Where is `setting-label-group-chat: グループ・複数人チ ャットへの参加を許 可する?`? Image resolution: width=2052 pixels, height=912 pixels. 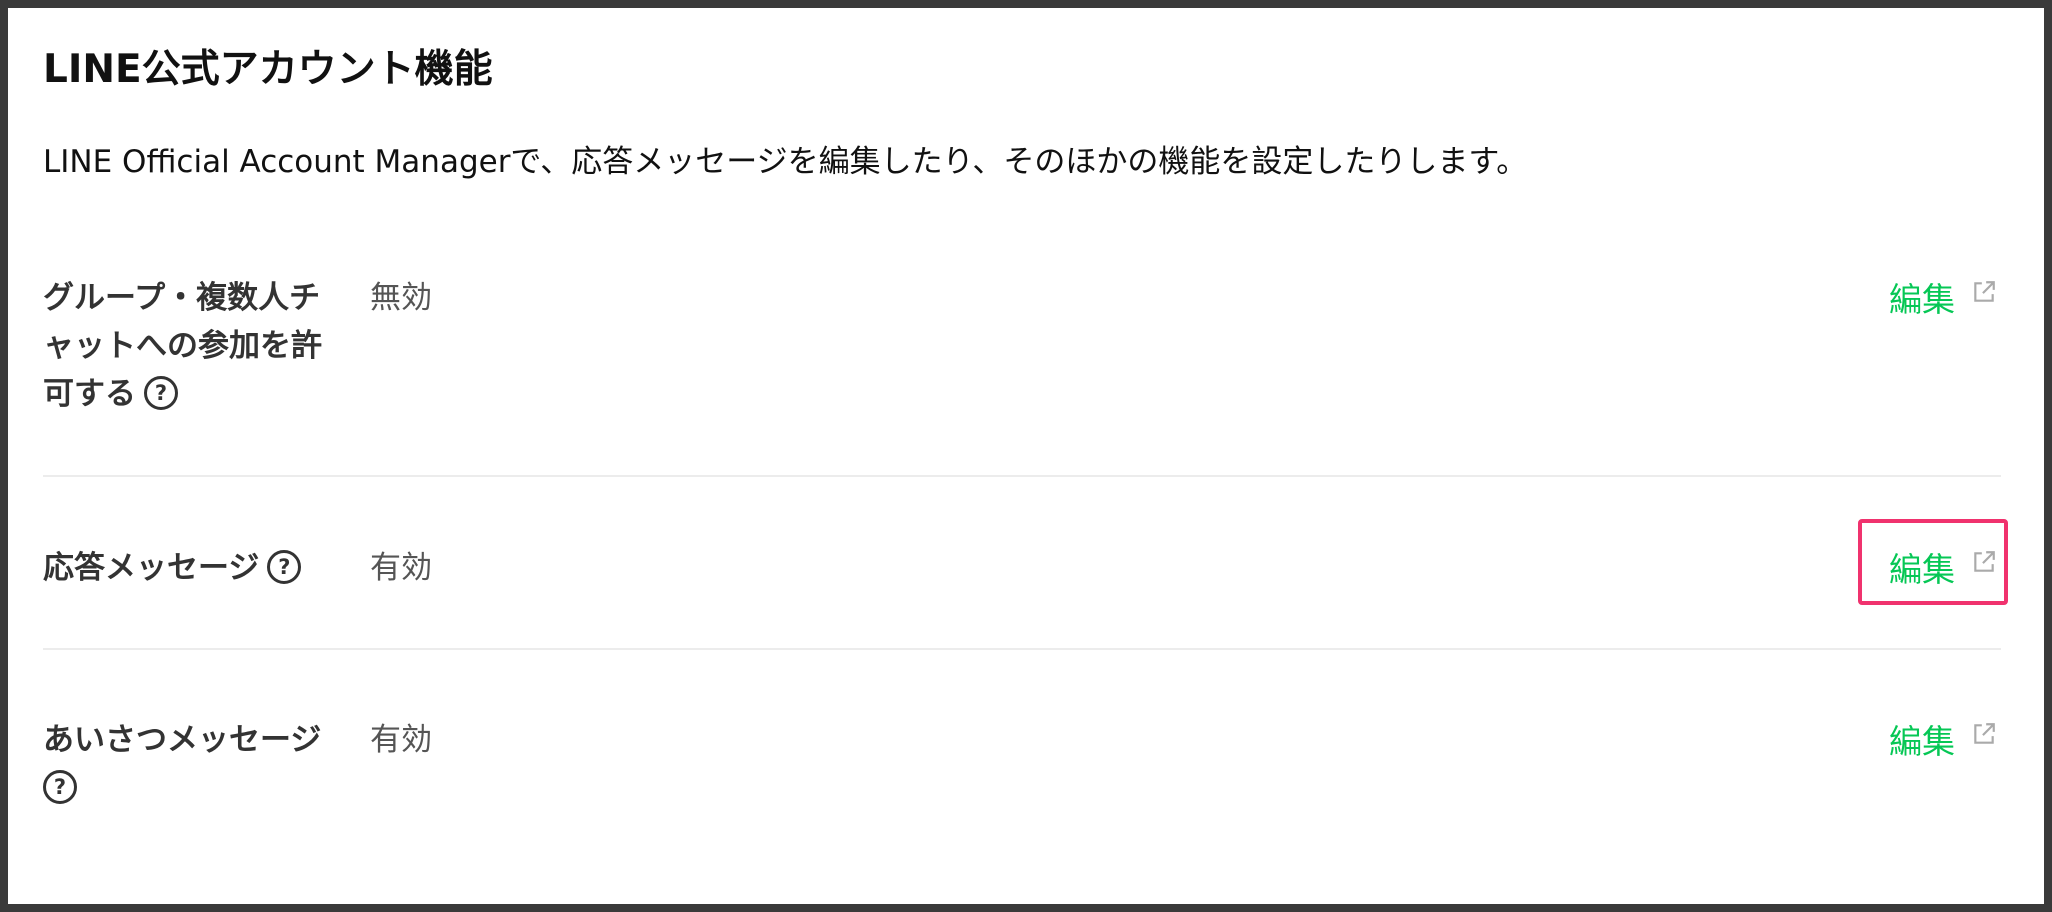
setting-label-group-chat: グループ・複数人チ ャットへの参加を許 可する? is located at coordinates (193, 346).